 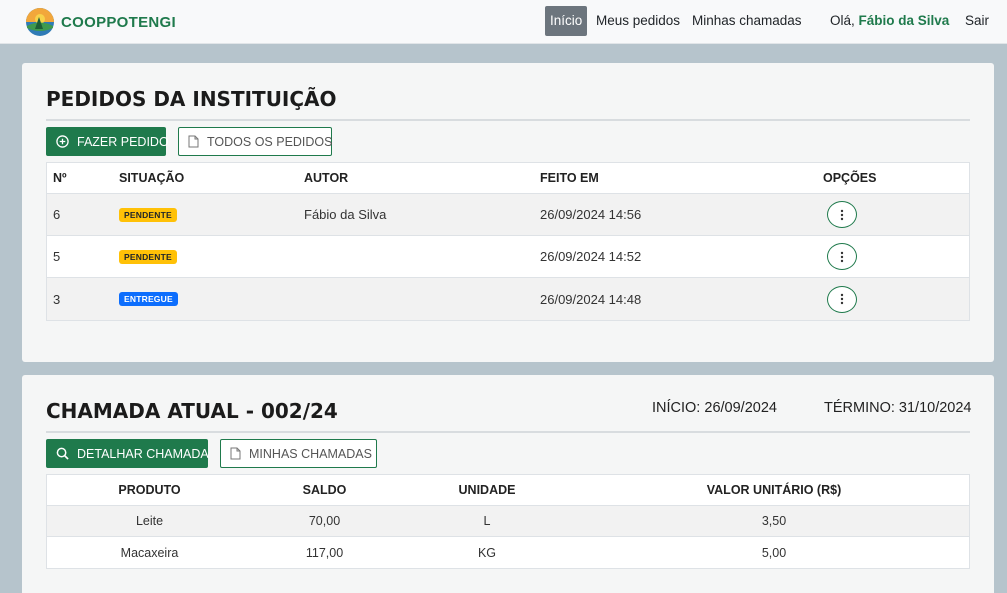 I want to click on greeting-prefix: Olá,, so click(x=844, y=20).